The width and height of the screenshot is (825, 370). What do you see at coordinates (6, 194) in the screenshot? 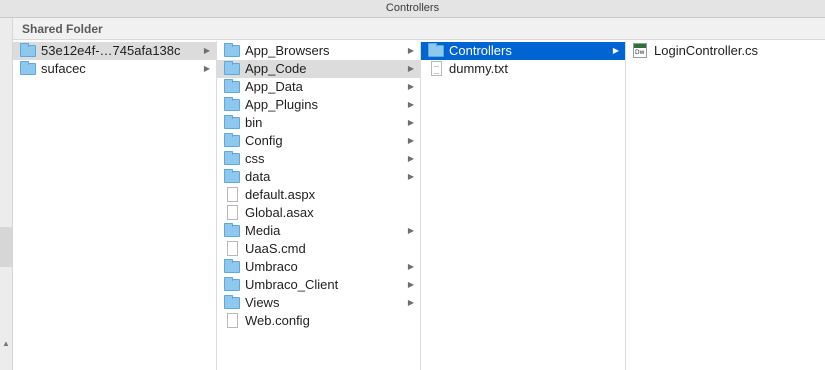
I see `sidebar-collapsed: ▲` at bounding box center [6, 194].